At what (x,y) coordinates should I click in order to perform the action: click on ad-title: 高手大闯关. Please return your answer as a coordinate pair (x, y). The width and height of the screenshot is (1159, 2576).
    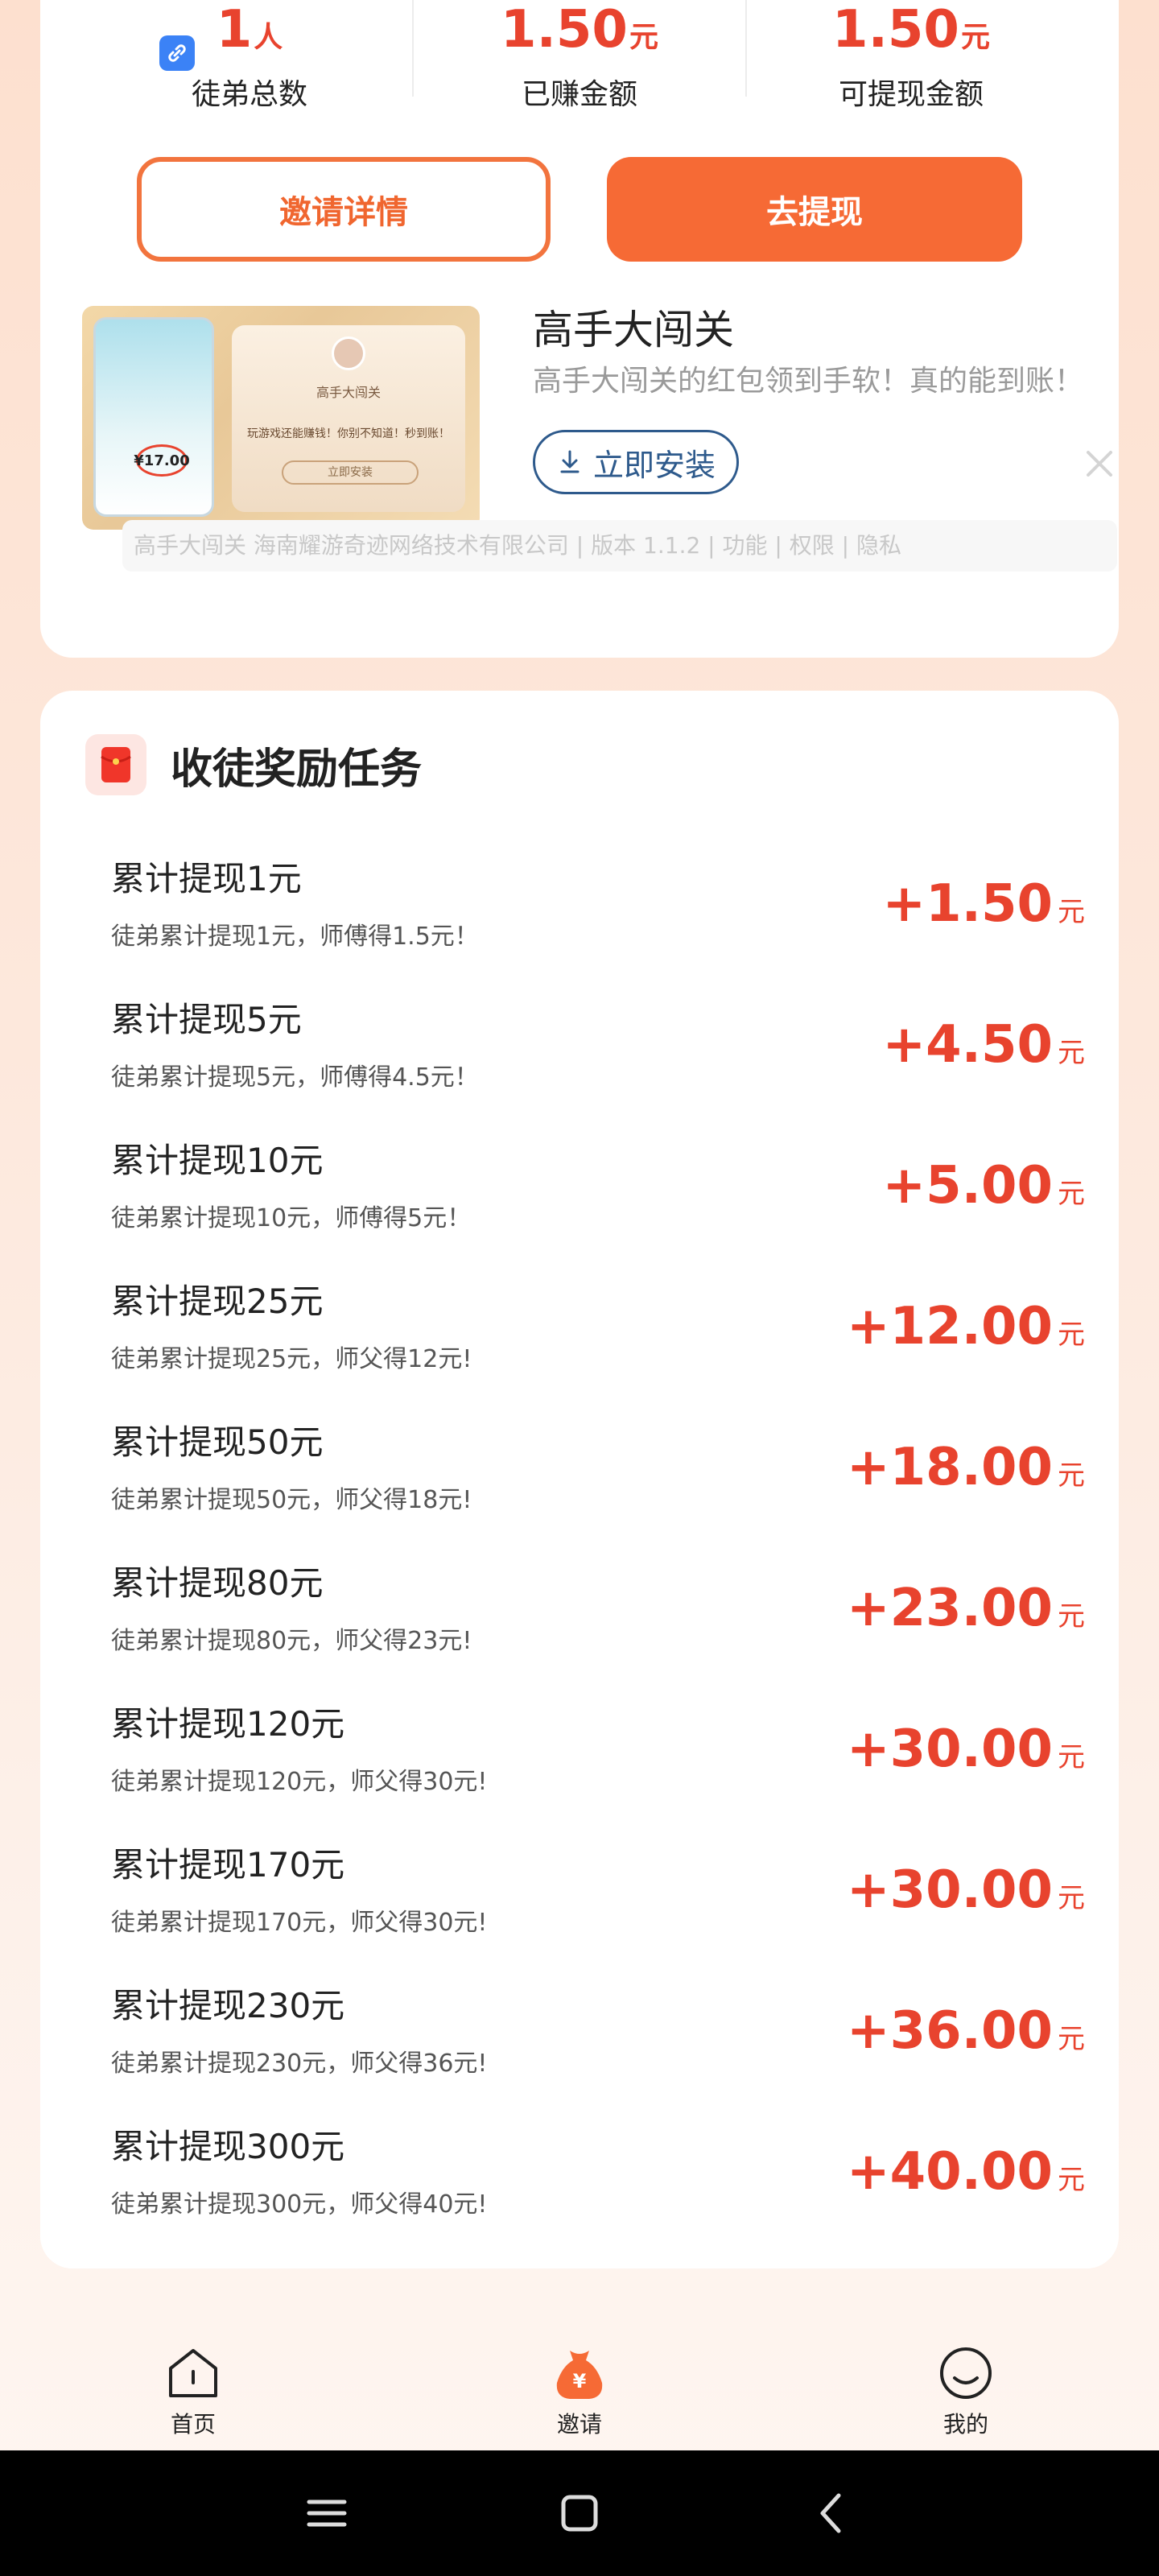
    Looking at the image, I should click on (633, 327).